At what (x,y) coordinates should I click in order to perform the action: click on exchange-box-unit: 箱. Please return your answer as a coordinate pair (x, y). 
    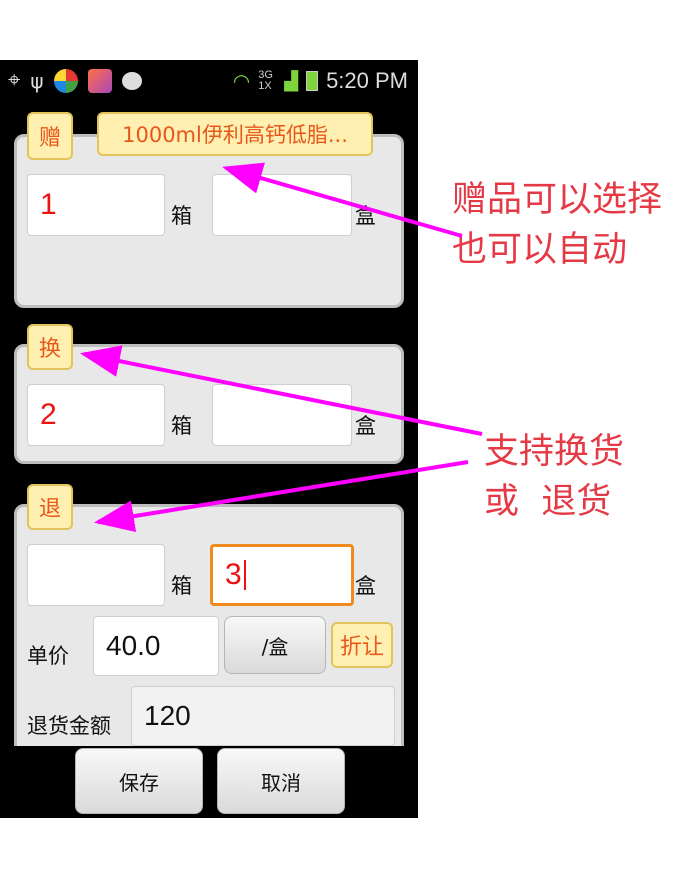
    Looking at the image, I should click on (181, 426).